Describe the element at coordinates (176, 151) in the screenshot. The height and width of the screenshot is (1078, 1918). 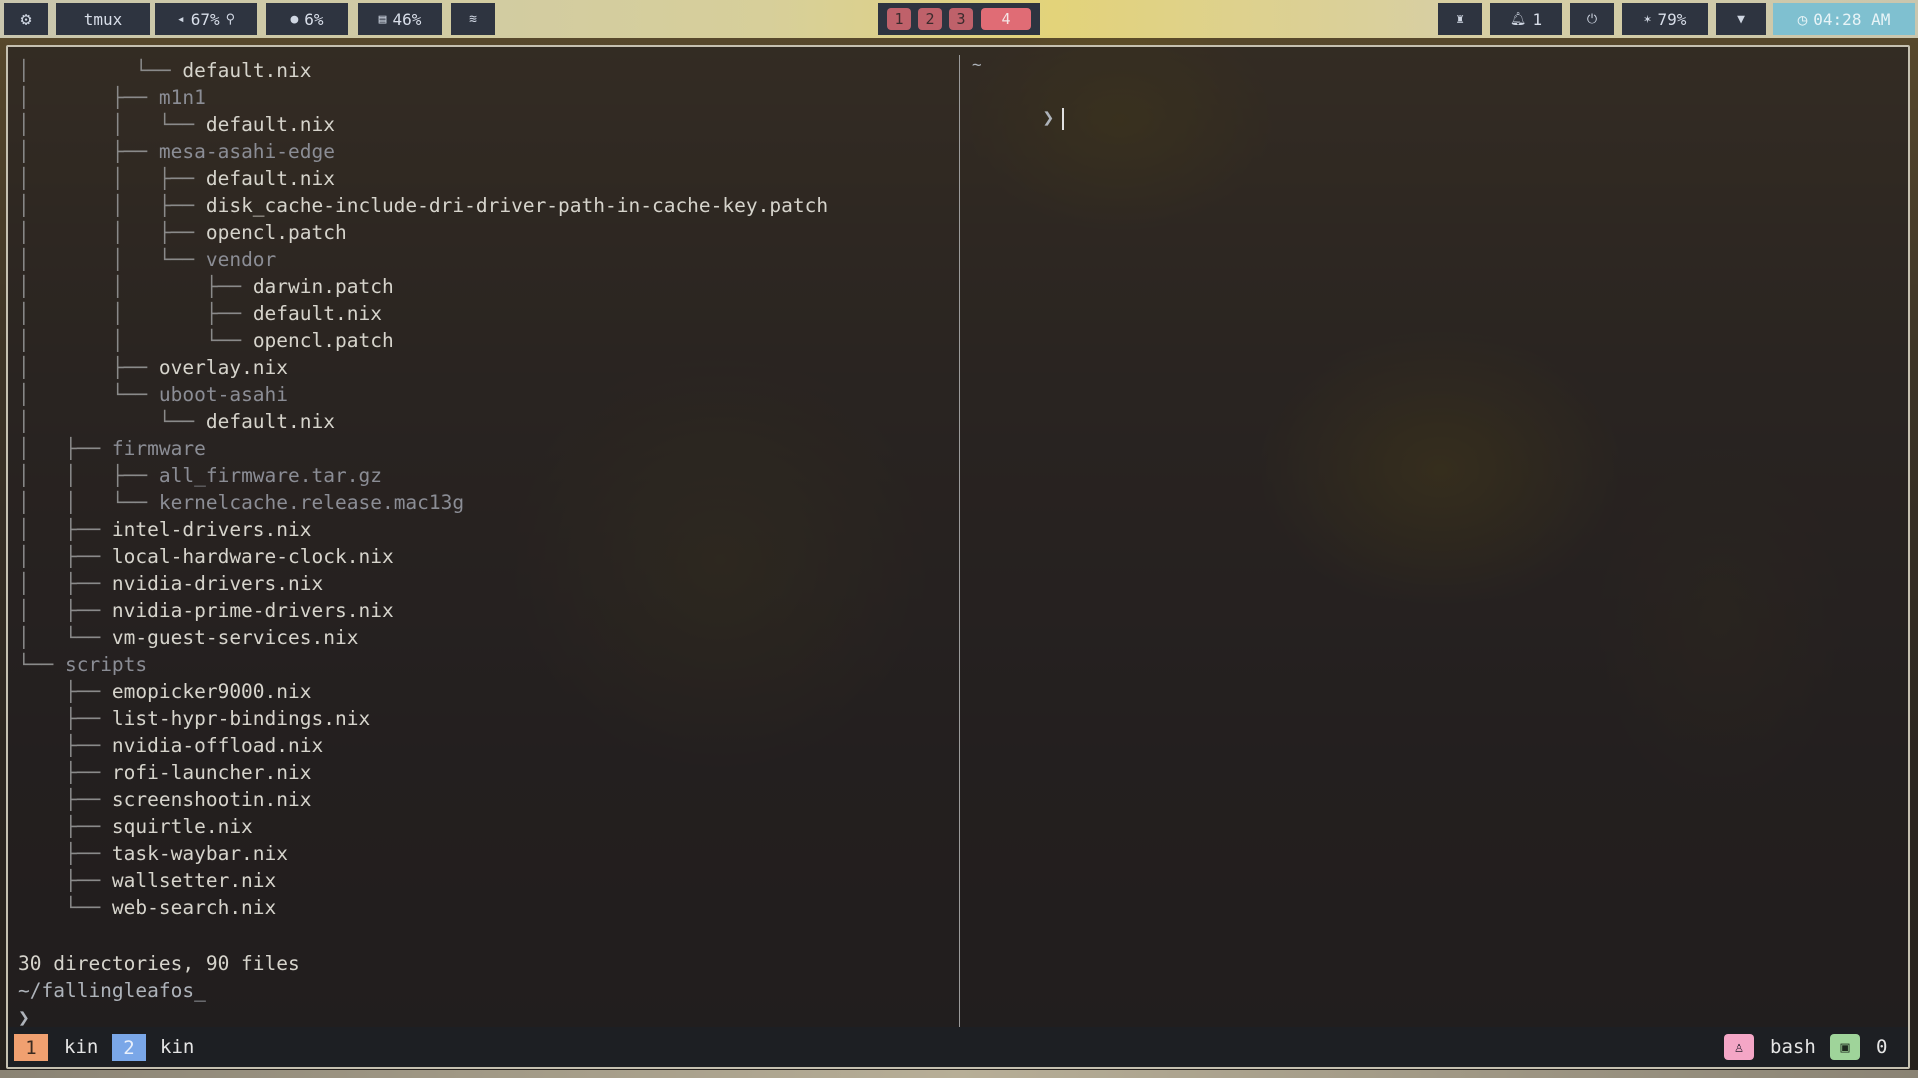
I see `tree-directory: │ ├── mesa-asahi-edge` at that location.